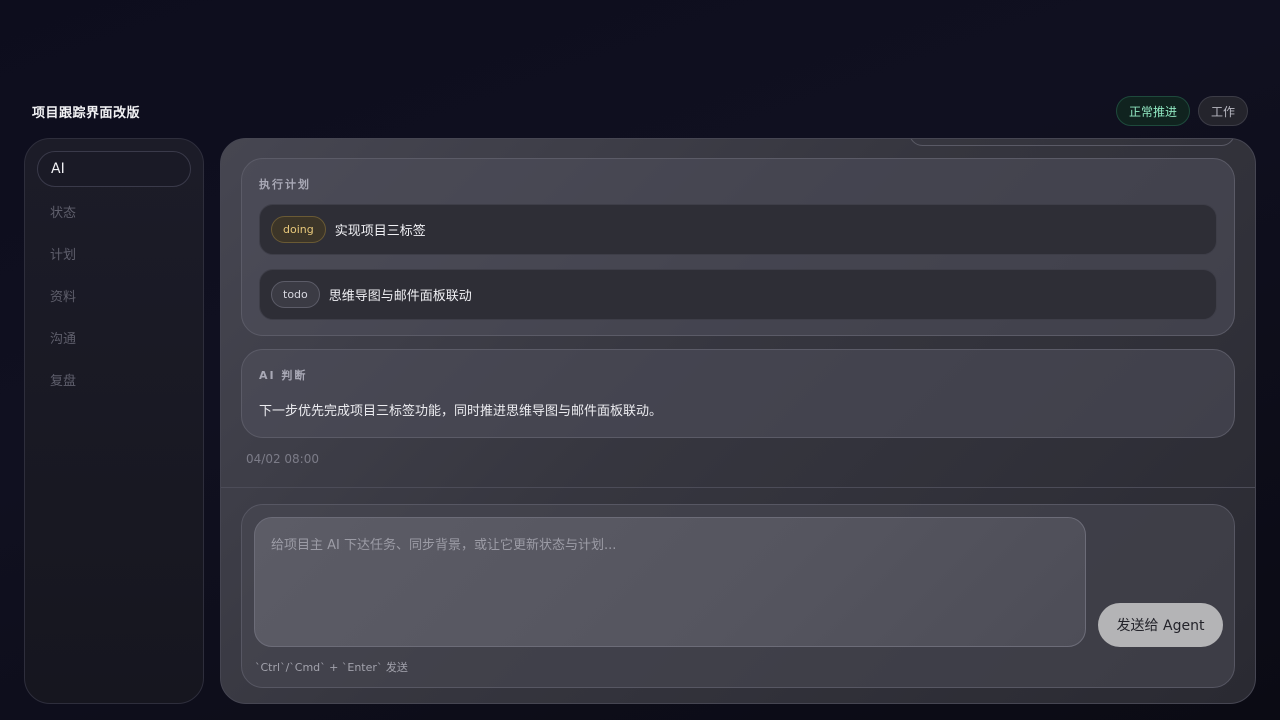  What do you see at coordinates (282, 459) in the screenshot?
I see `message-timestamp: 04/02 08:00` at bounding box center [282, 459].